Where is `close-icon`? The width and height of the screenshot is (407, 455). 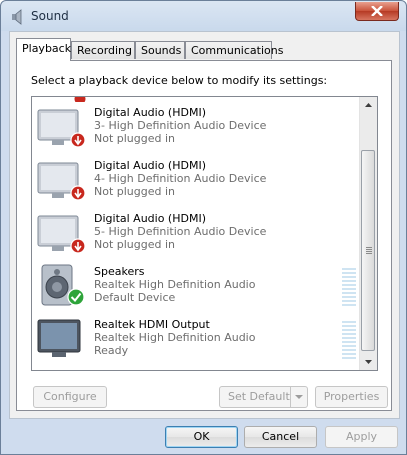 close-icon is located at coordinates (377, 11).